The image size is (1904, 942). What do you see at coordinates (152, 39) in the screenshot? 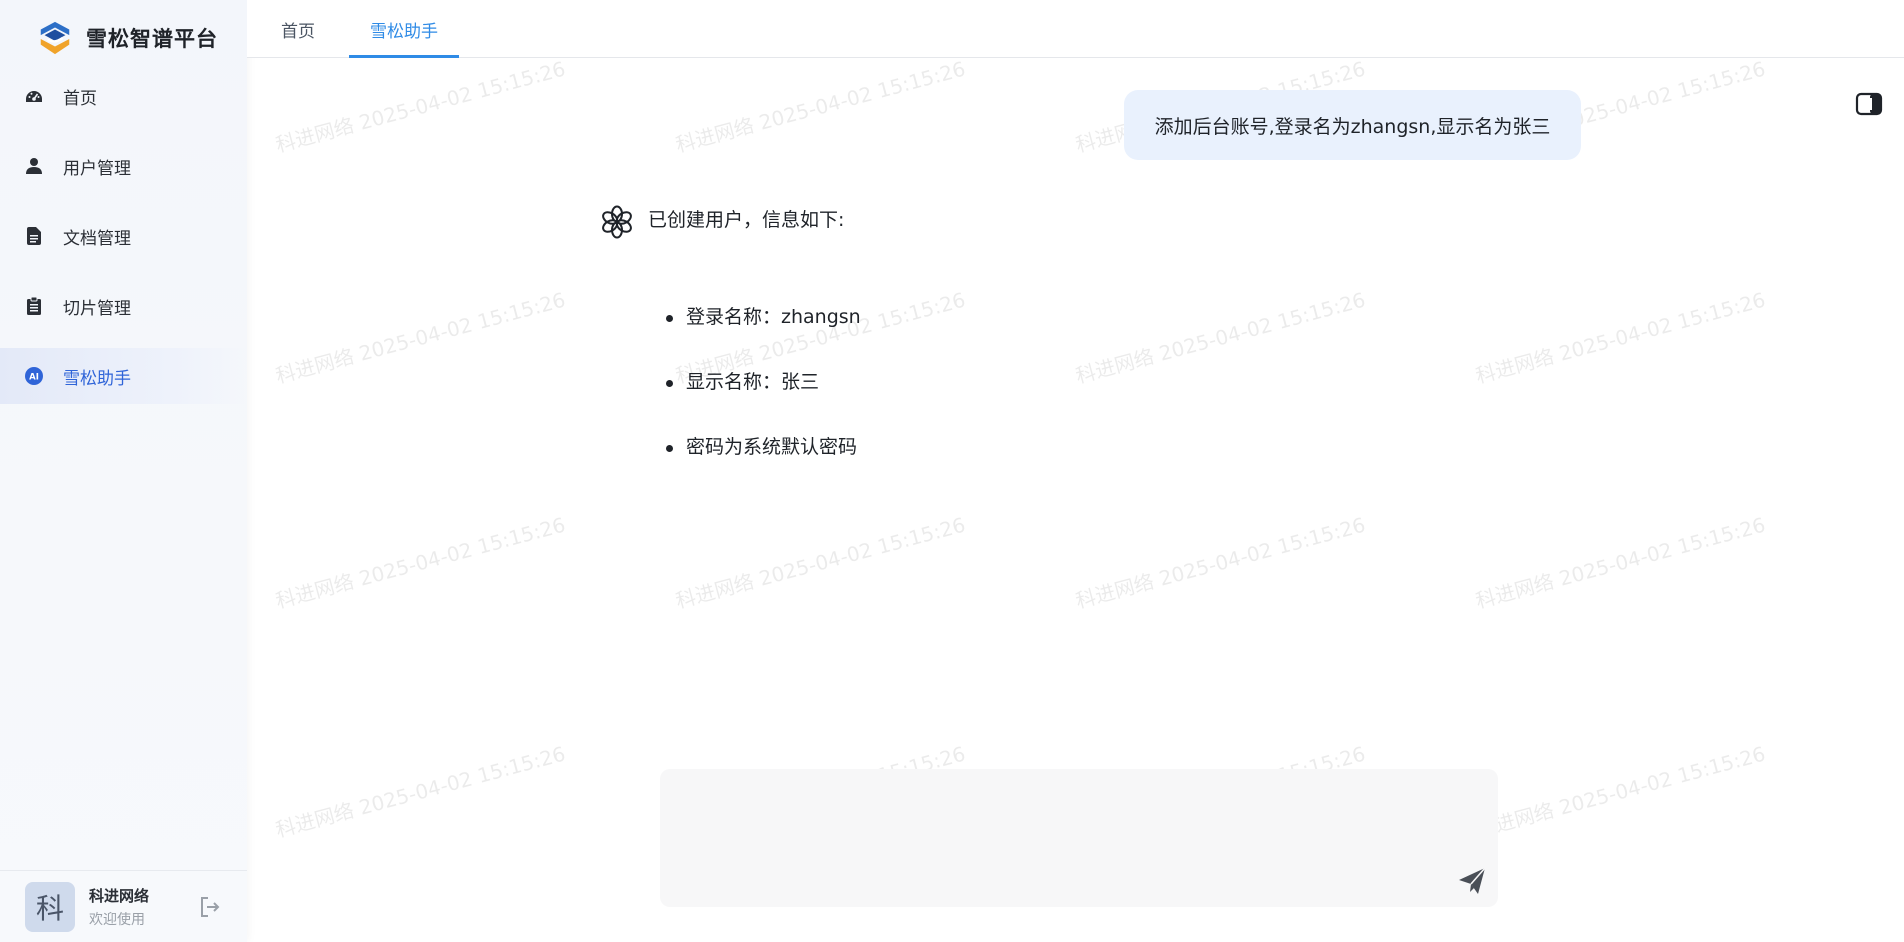
I see `brand-name: 雪松智谱平台` at bounding box center [152, 39].